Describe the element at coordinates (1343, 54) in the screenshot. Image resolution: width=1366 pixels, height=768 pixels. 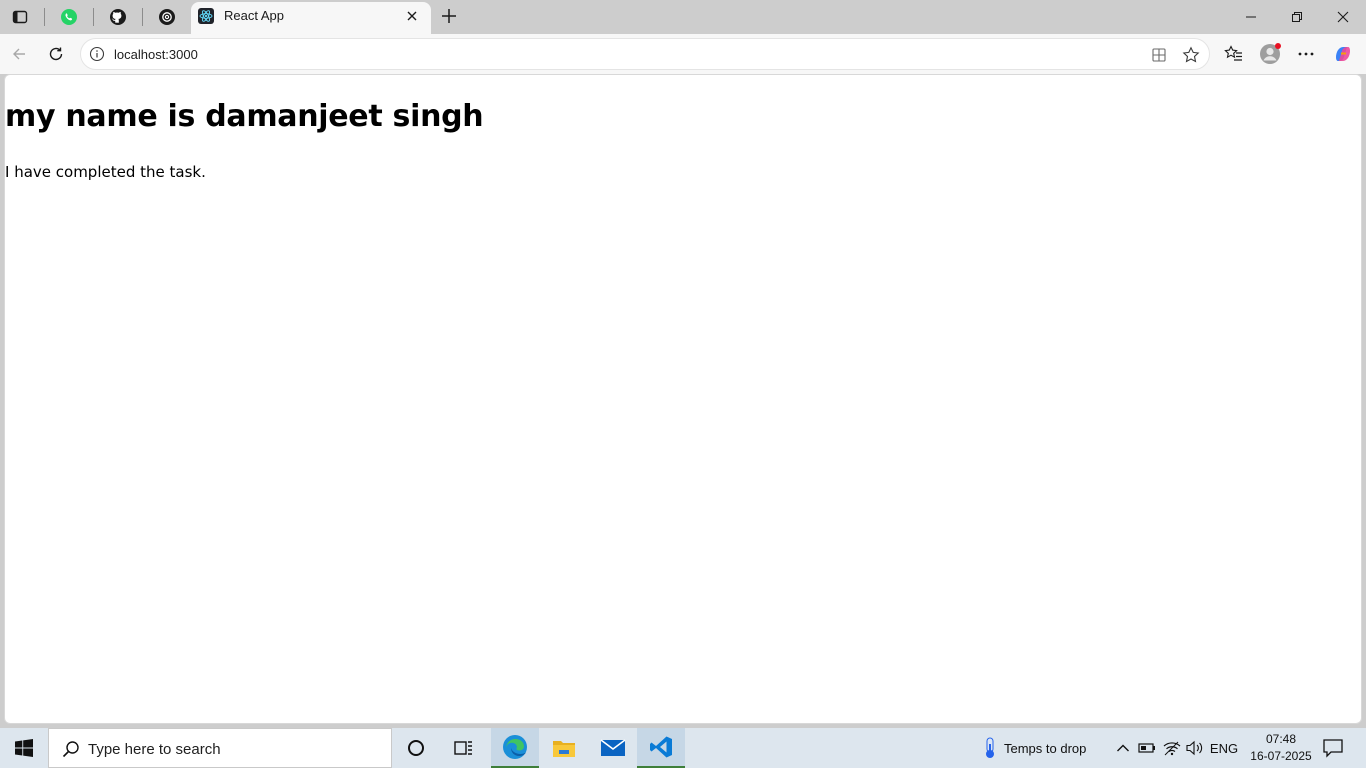
I see `copilot-icon` at that location.